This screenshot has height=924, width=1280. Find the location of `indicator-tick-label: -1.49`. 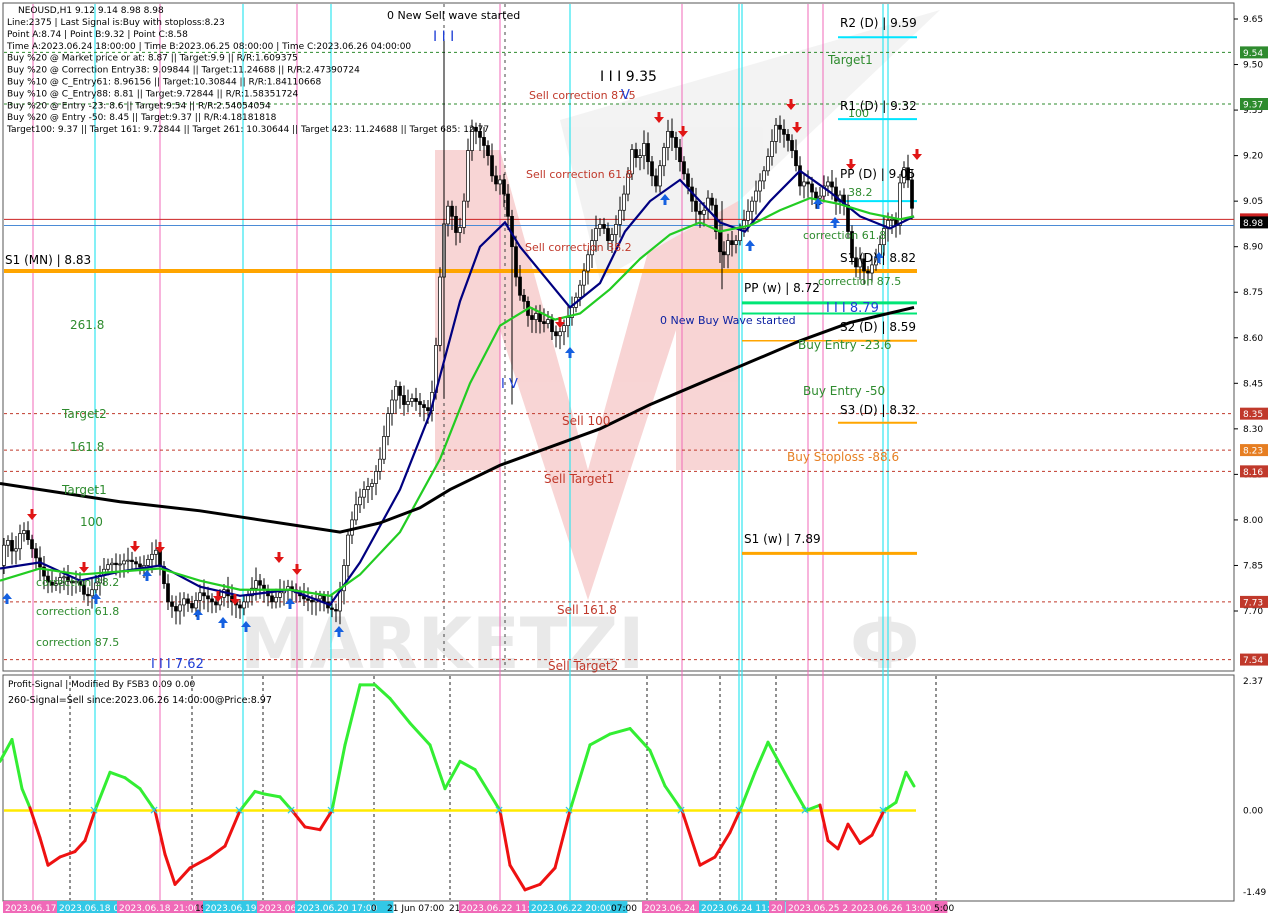

indicator-tick-label: -1.49 is located at coordinates (1255, 893).